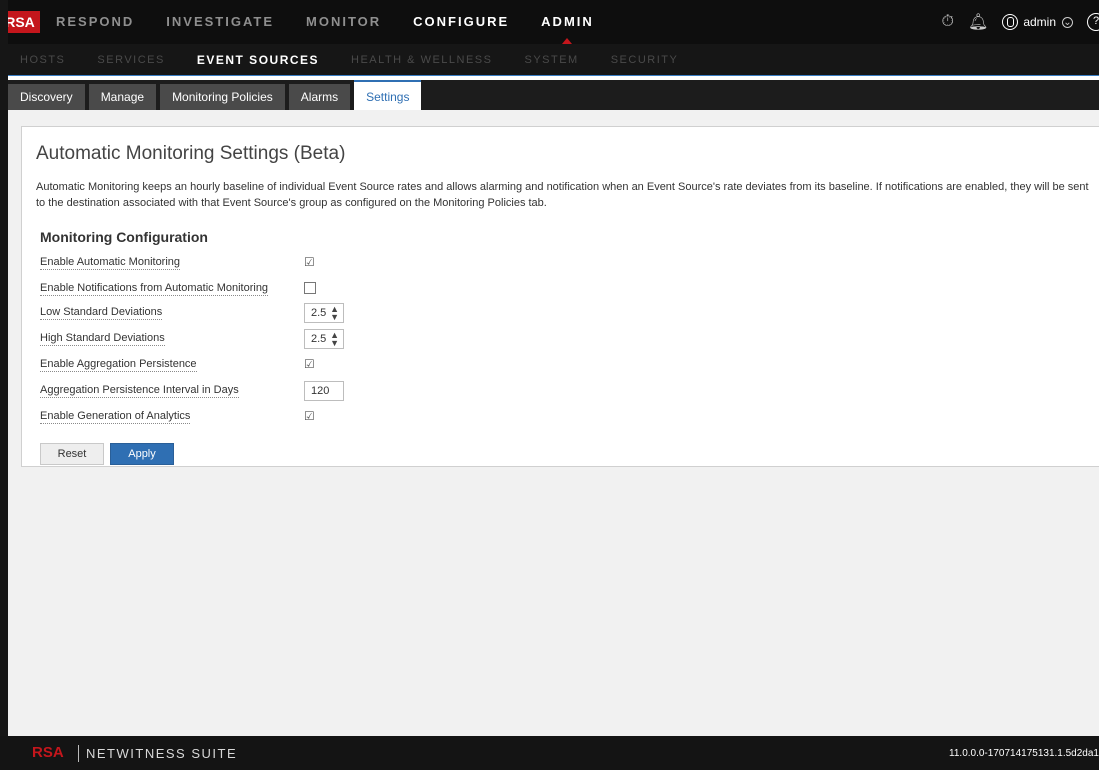 This screenshot has width=1099, height=770. I want to click on subnav-health-wellness: HEALTH & WELLNESS, so click(421, 59).